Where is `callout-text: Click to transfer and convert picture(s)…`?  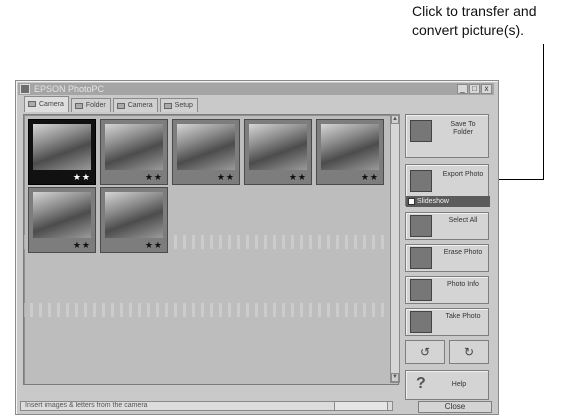
callout-text: Click to transfer and convert picture(s)… is located at coordinates (474, 20).